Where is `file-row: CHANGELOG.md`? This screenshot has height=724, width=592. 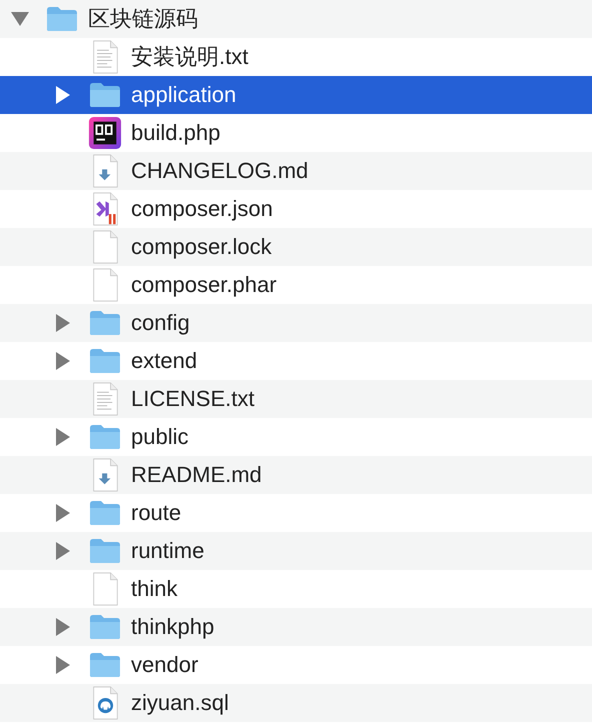
file-row: CHANGELOG.md is located at coordinates (296, 171).